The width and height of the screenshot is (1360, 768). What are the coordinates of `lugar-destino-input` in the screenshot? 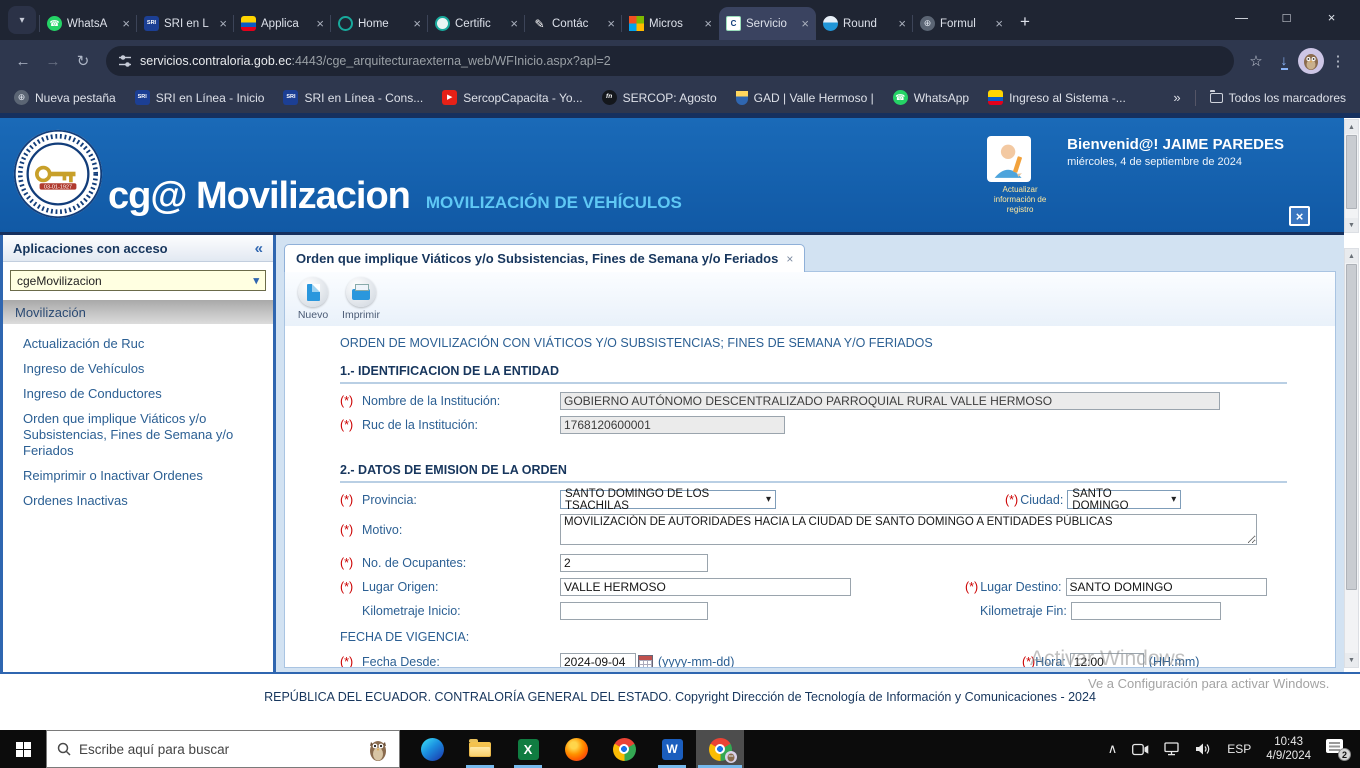 It's located at (1166, 586).